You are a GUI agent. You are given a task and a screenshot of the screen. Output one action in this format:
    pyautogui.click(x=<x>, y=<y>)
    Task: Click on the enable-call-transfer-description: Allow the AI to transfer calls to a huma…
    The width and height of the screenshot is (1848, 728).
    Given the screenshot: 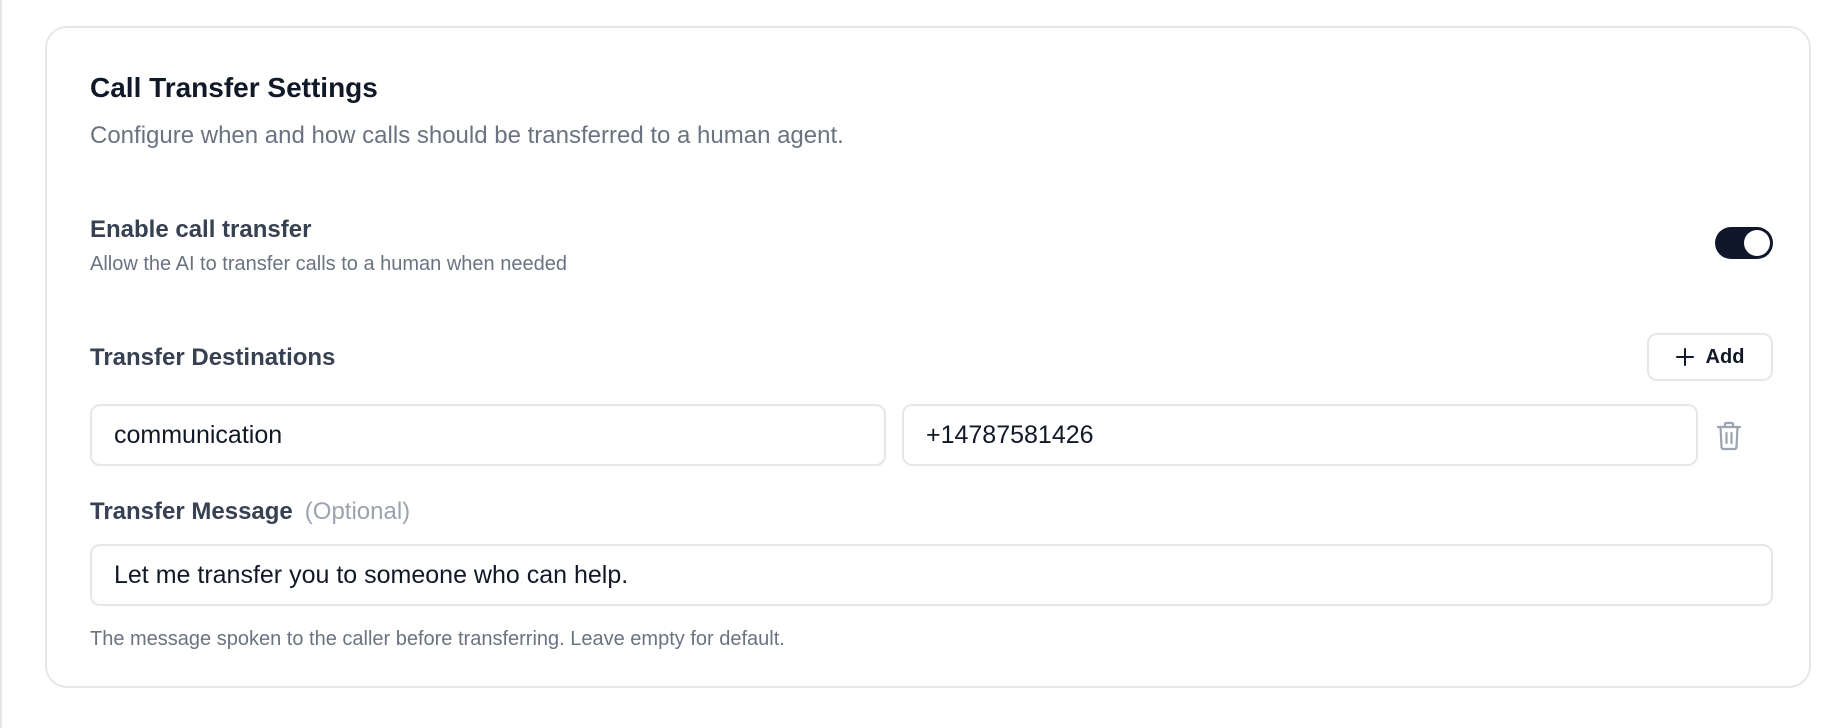 What is the action you would take?
    pyautogui.click(x=328, y=264)
    